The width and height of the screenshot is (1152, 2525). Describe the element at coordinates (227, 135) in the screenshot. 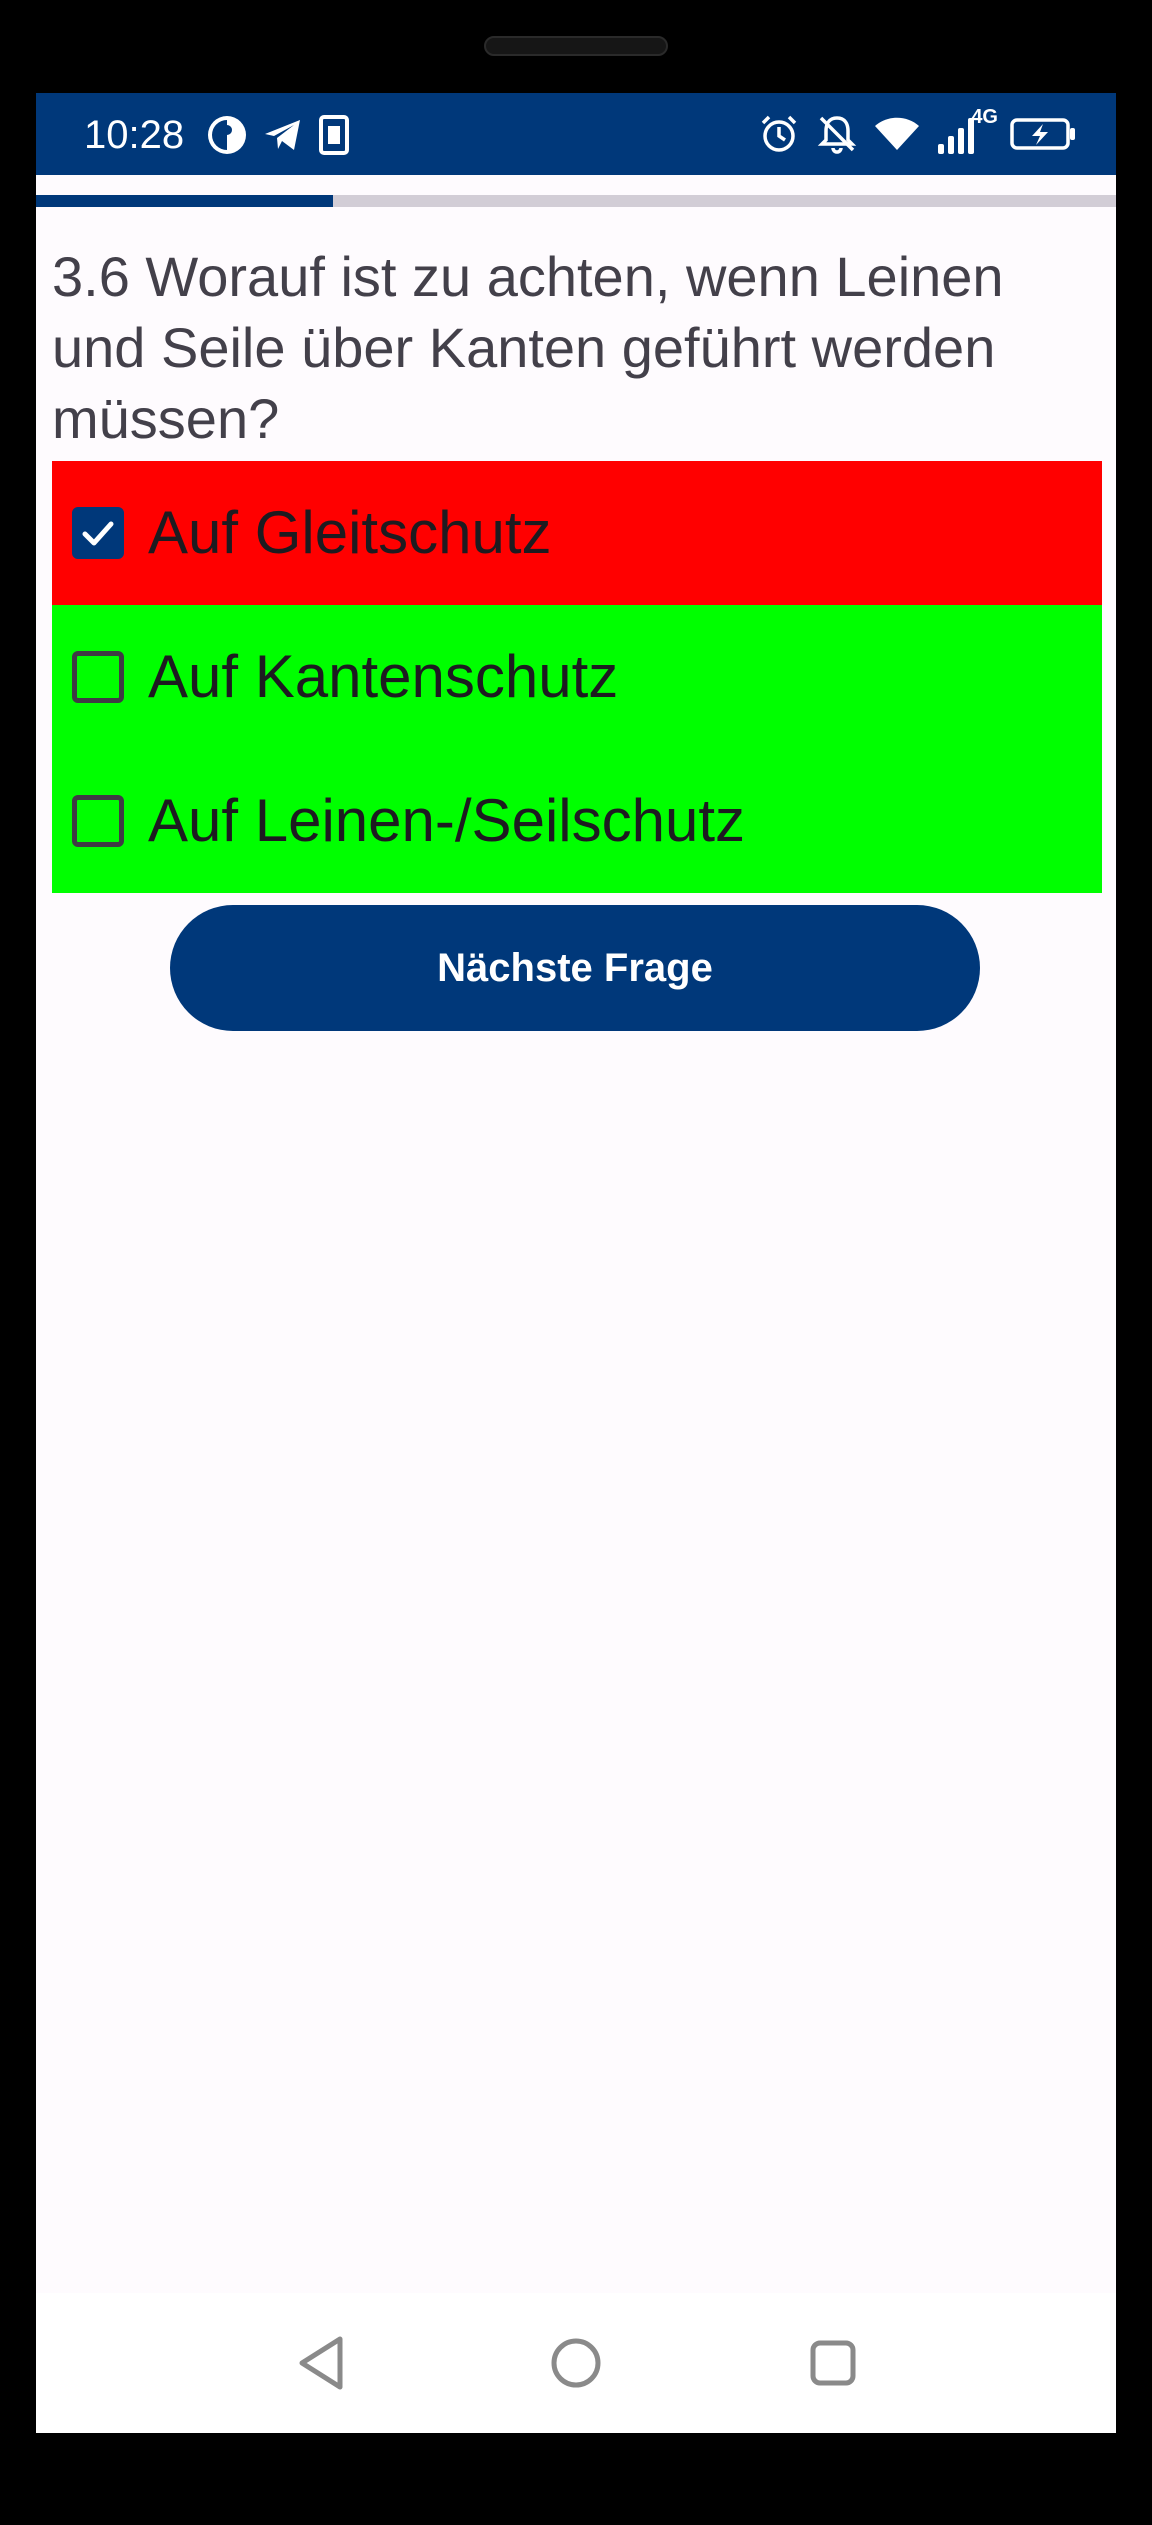

I see `app-notification-icon` at that location.